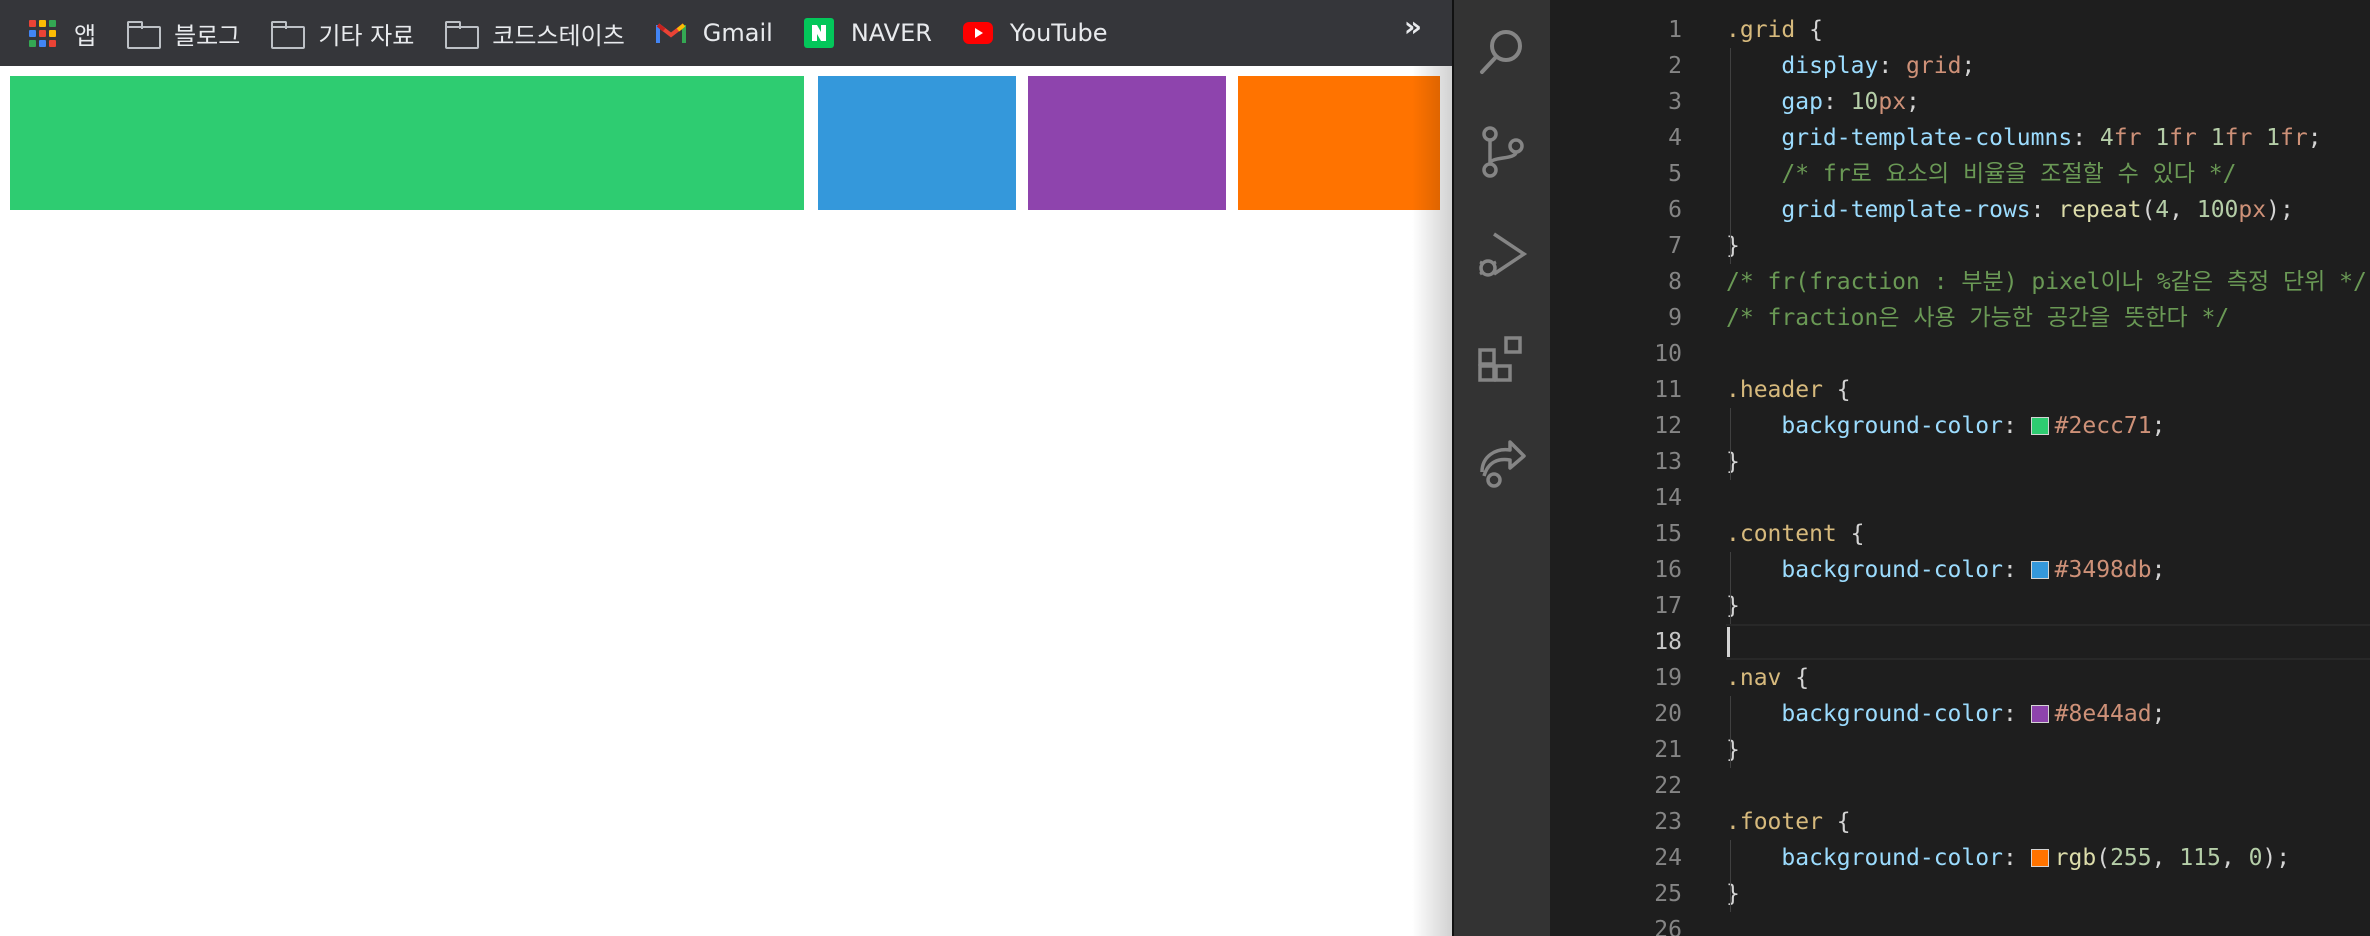 The height and width of the screenshot is (936, 2370). What do you see at coordinates (1960, 534) in the screenshot?
I see `code-line: 15 .content {` at bounding box center [1960, 534].